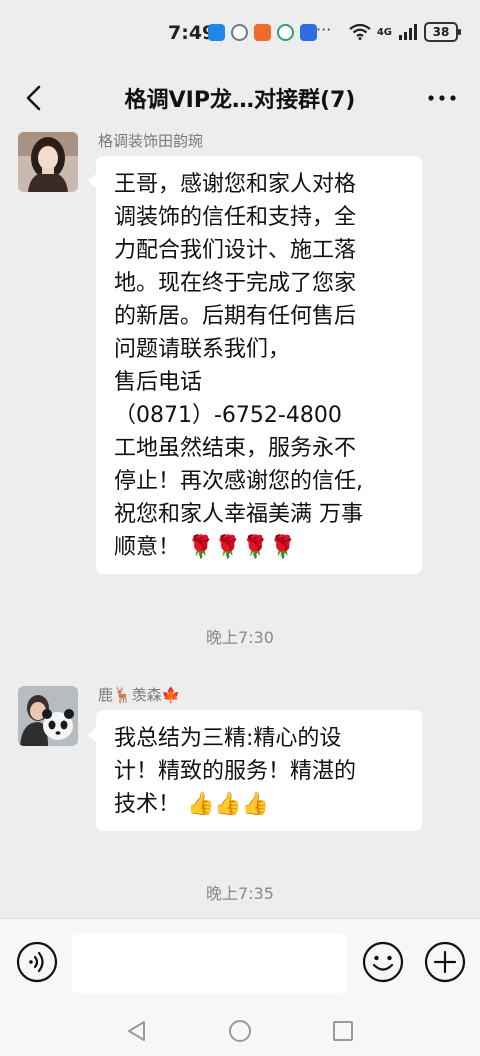  I want to click on more-functions-button, so click(445, 962).